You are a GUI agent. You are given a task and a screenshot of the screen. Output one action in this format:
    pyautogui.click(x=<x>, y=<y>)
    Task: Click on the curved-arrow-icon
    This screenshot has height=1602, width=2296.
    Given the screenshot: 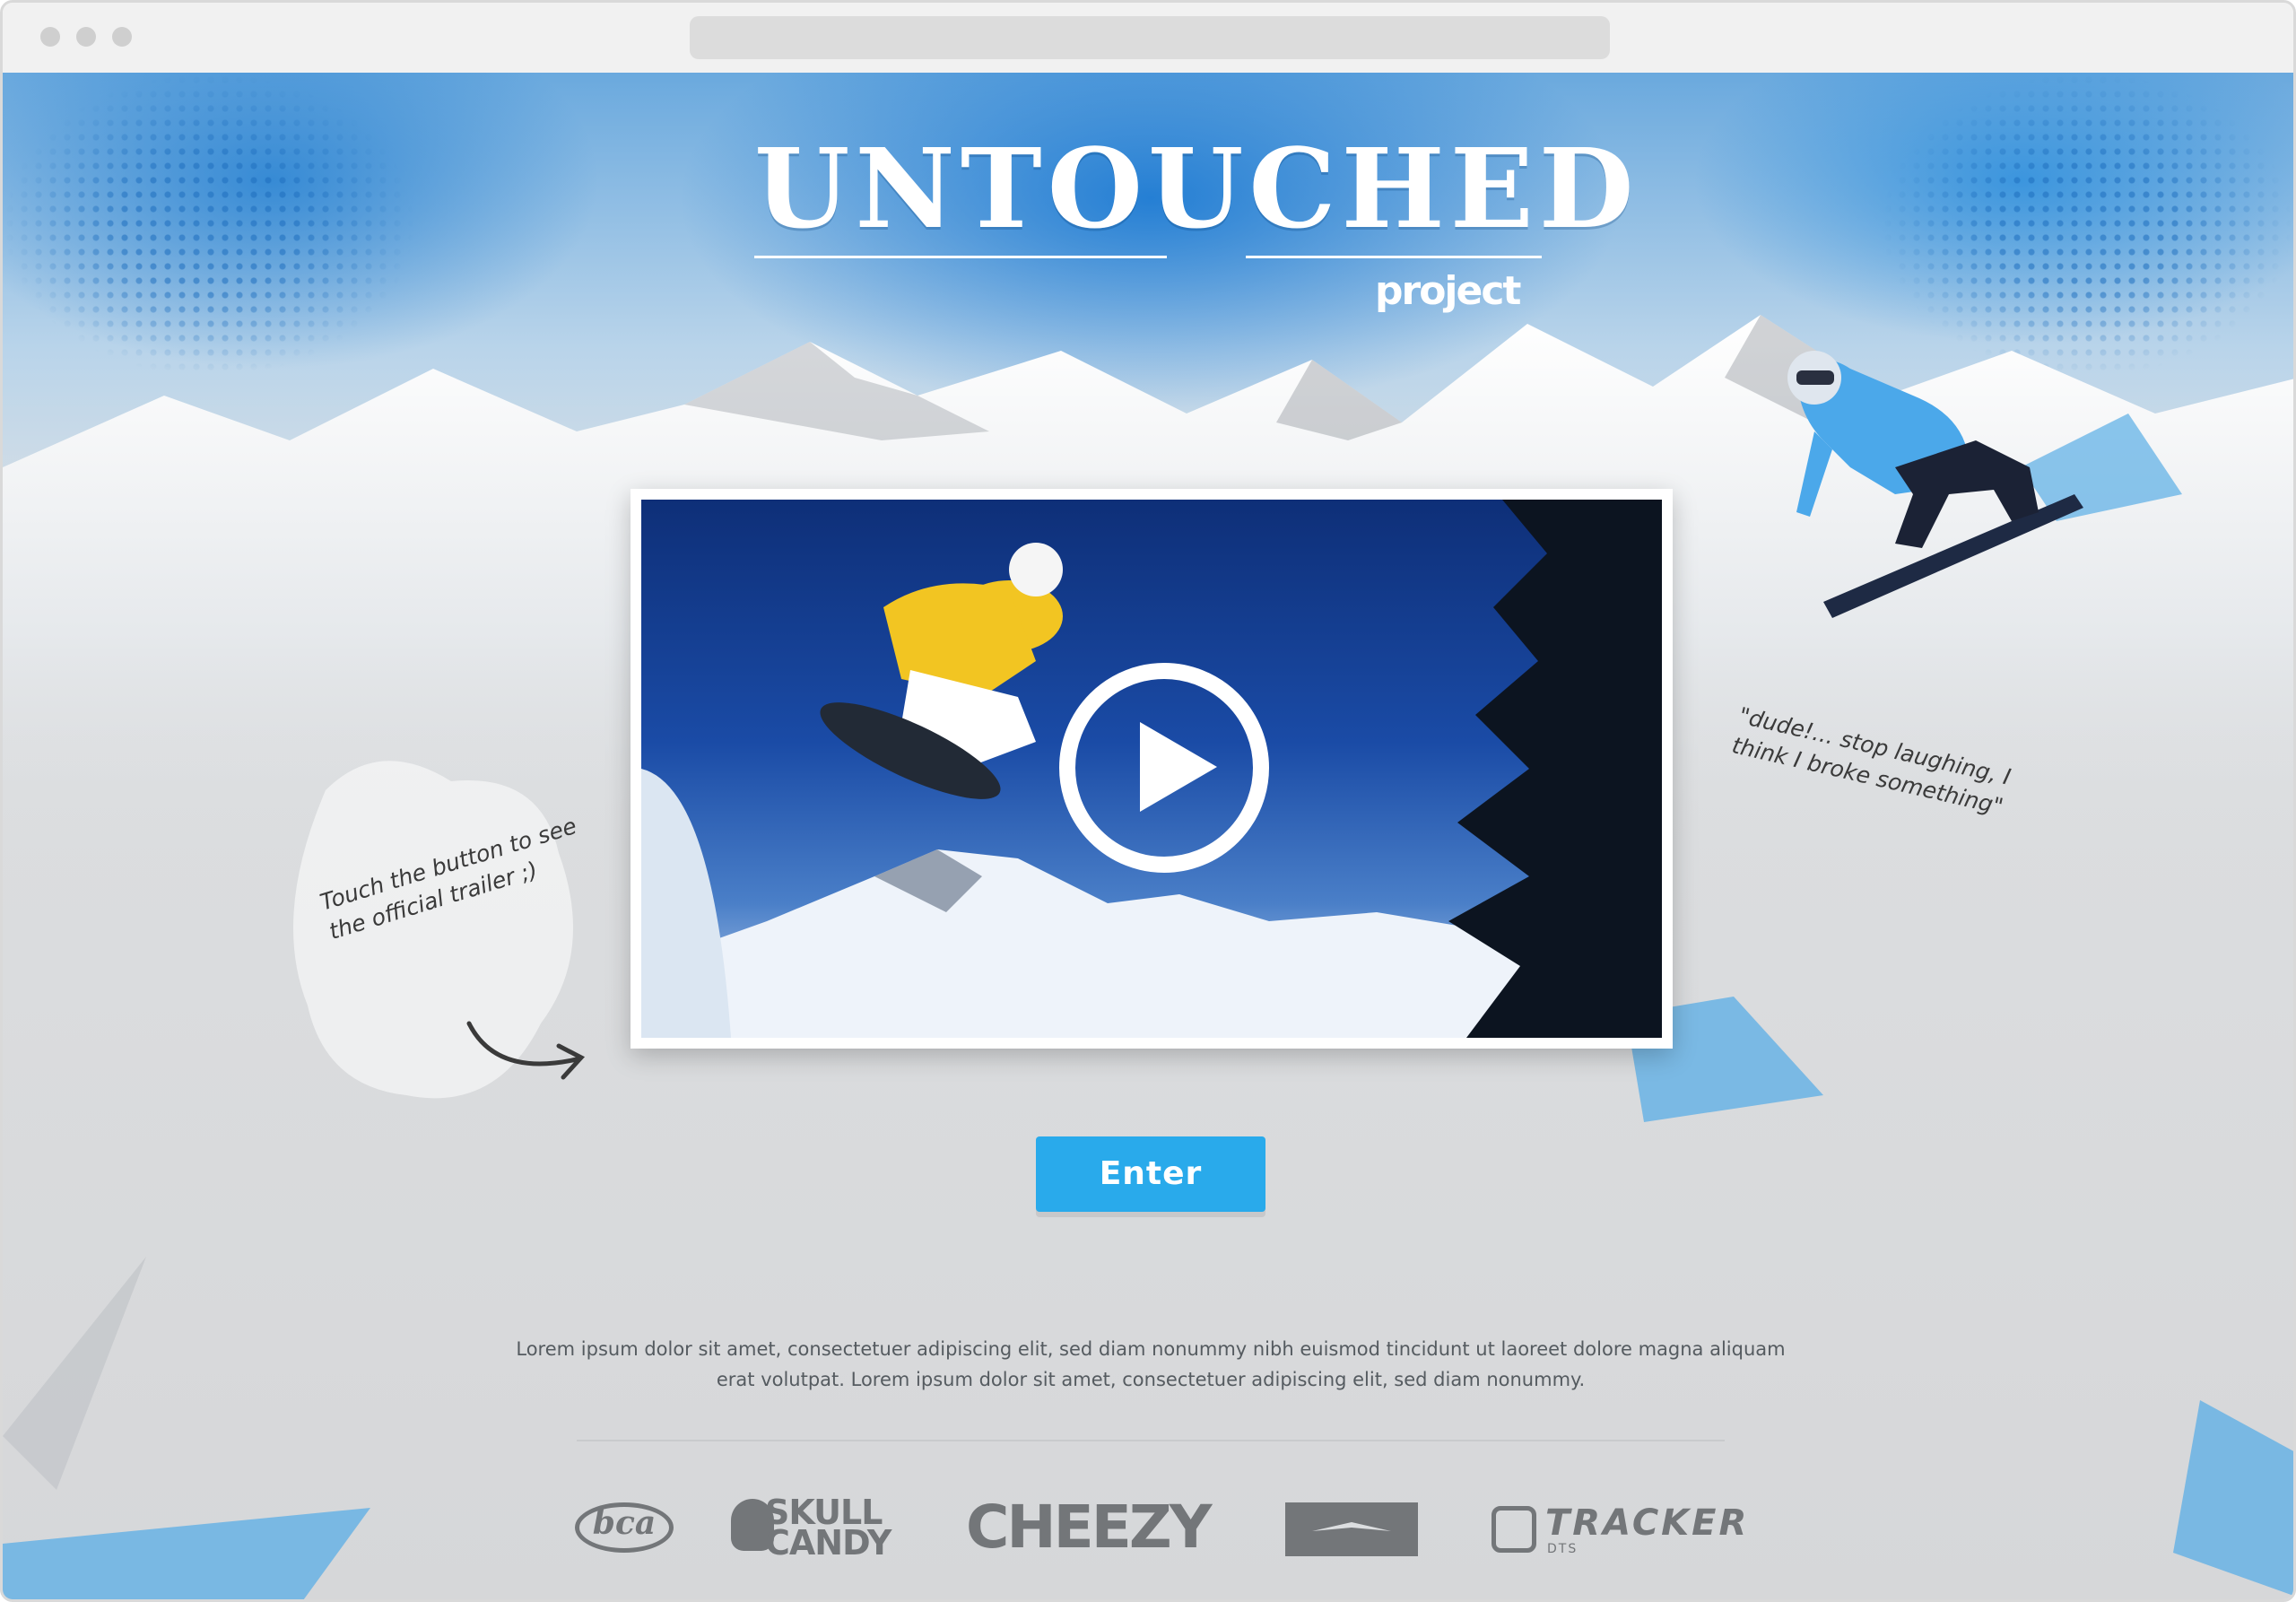 What is the action you would take?
    pyautogui.click(x=526, y=1051)
    